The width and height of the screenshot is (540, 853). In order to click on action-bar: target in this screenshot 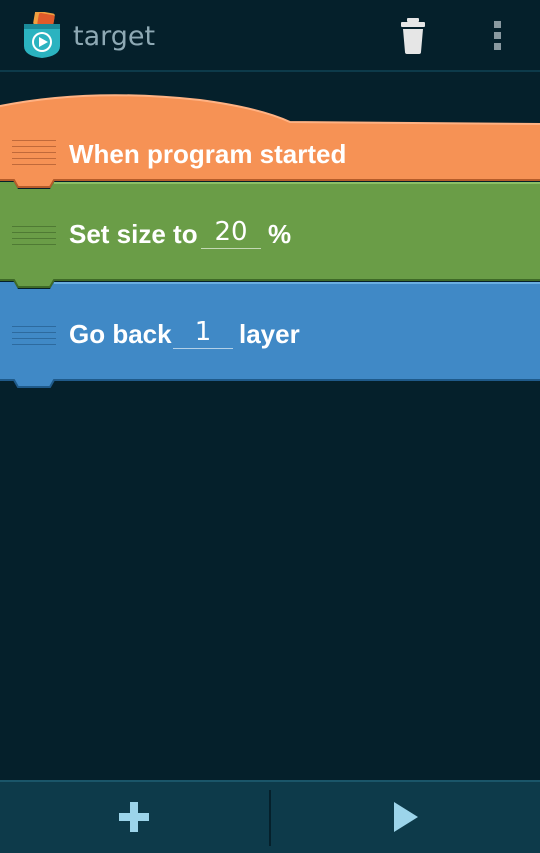, I will do `click(270, 36)`.